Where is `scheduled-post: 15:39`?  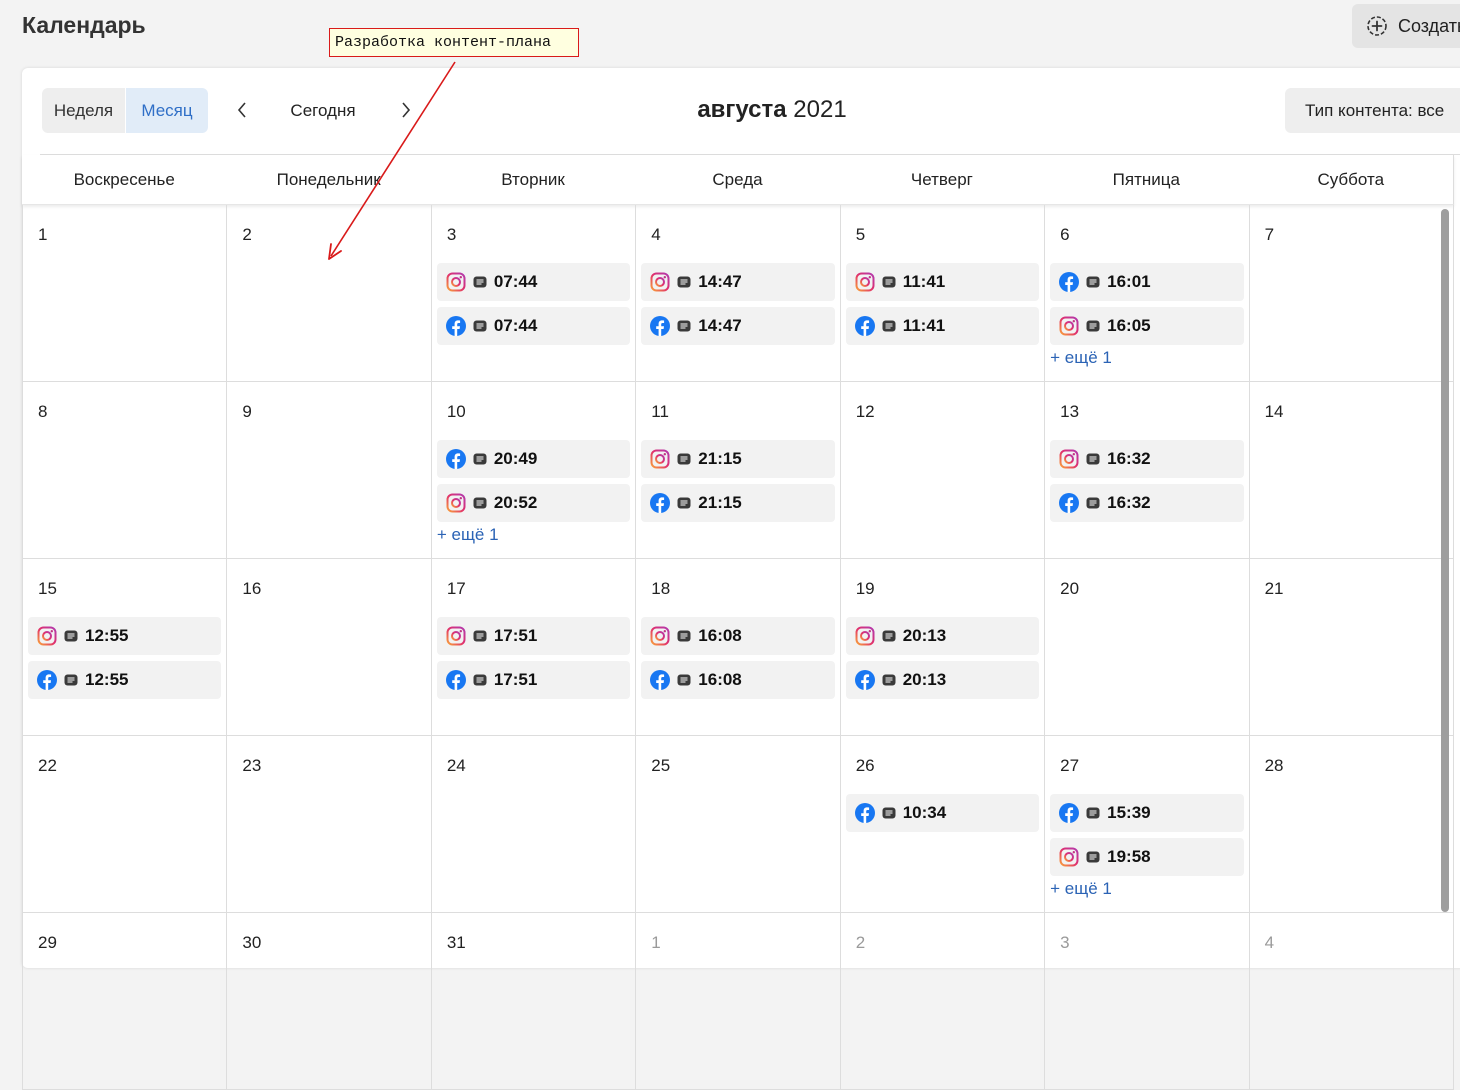
scheduled-post: 15:39 is located at coordinates (1147, 813).